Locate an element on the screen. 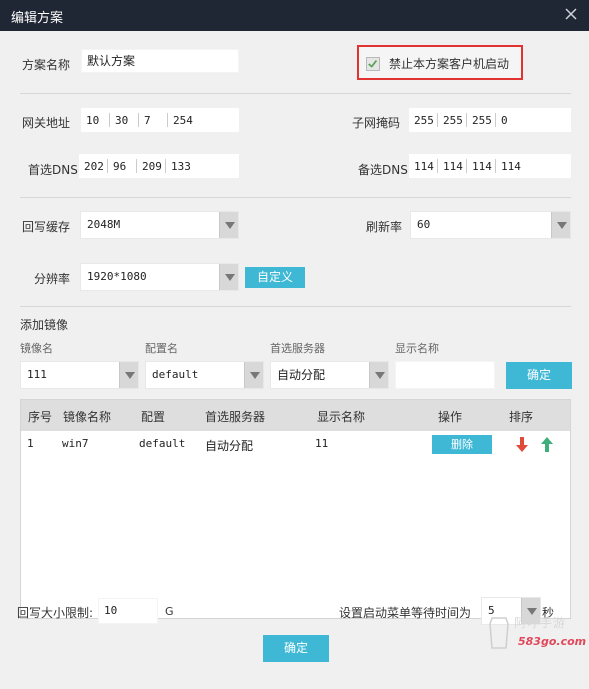 Image resolution: width=589 pixels, height=689 pixels. preferred-server-value: 自动分配 is located at coordinates (301, 375).